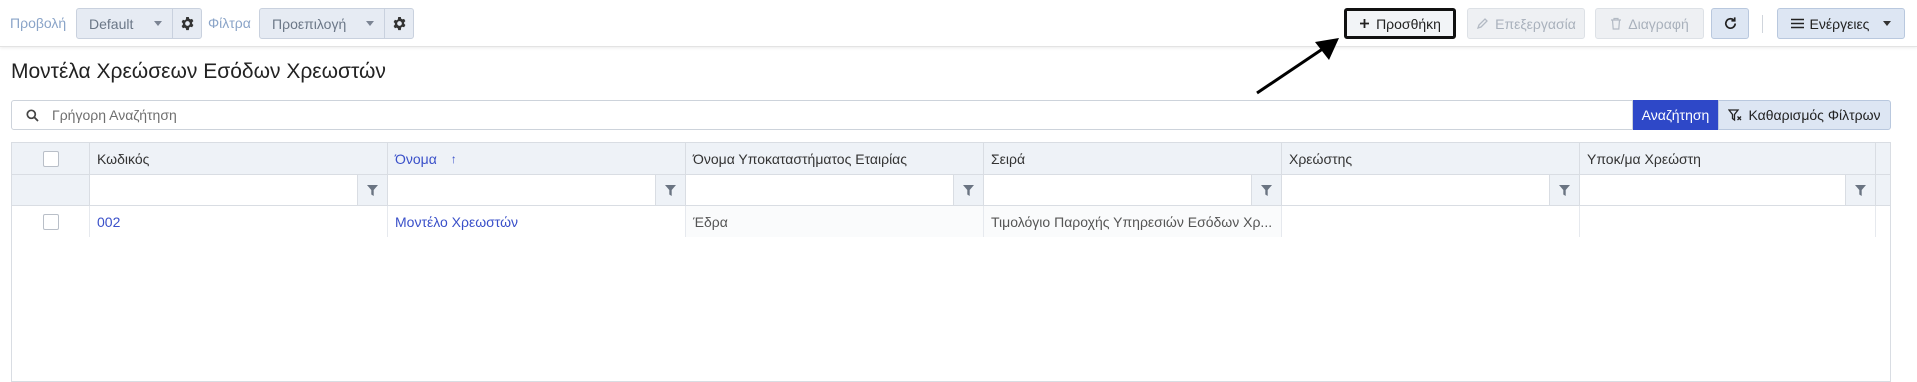 This screenshot has height=382, width=1917. I want to click on quick-search-input, so click(842, 115).